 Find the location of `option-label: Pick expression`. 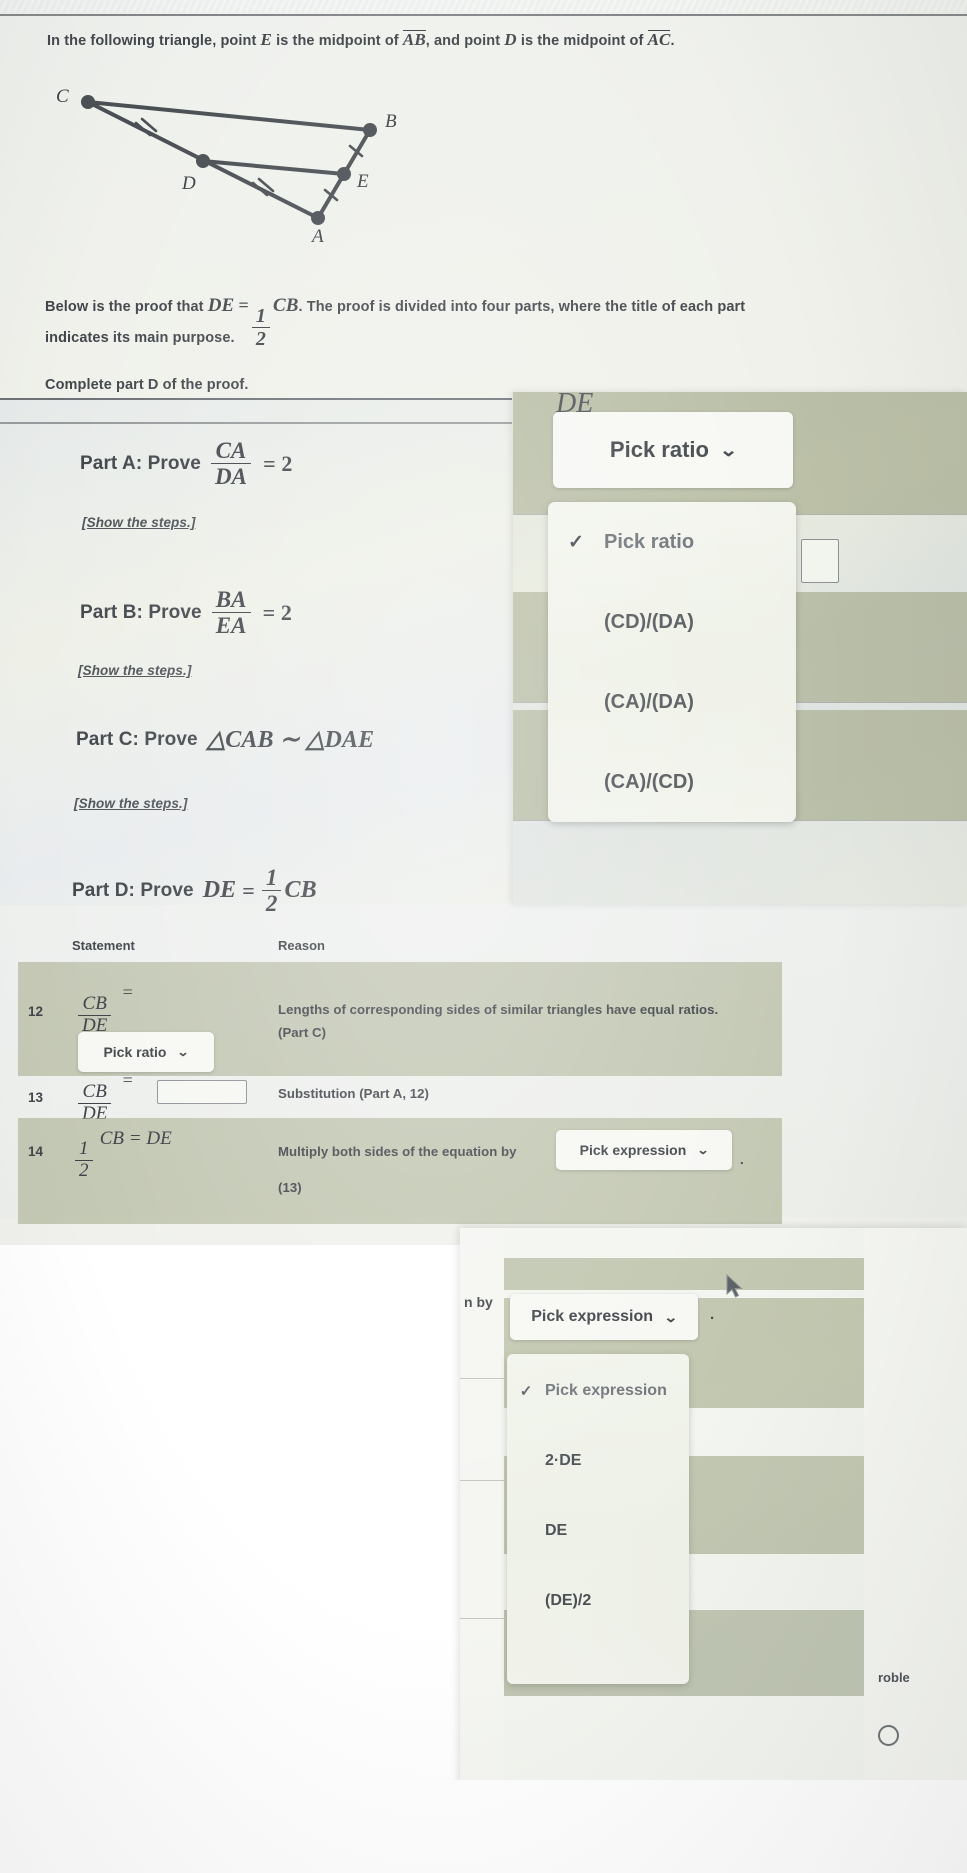

option-label: Pick expression is located at coordinates (606, 1390).